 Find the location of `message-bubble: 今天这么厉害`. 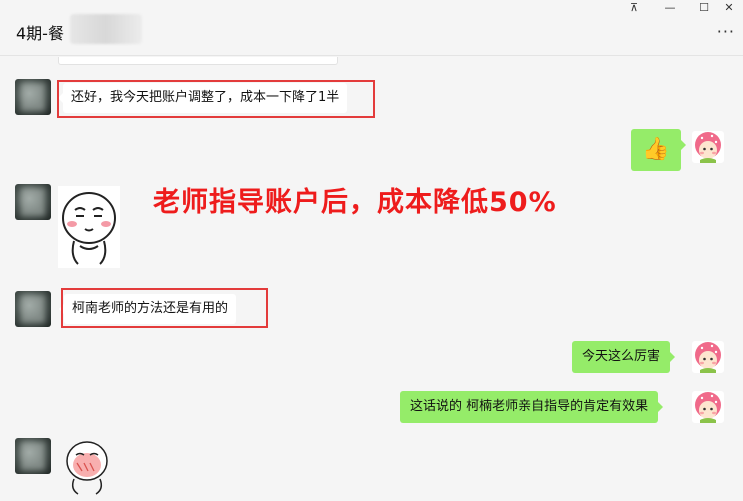

message-bubble: 今天这么厉害 is located at coordinates (624, 357).